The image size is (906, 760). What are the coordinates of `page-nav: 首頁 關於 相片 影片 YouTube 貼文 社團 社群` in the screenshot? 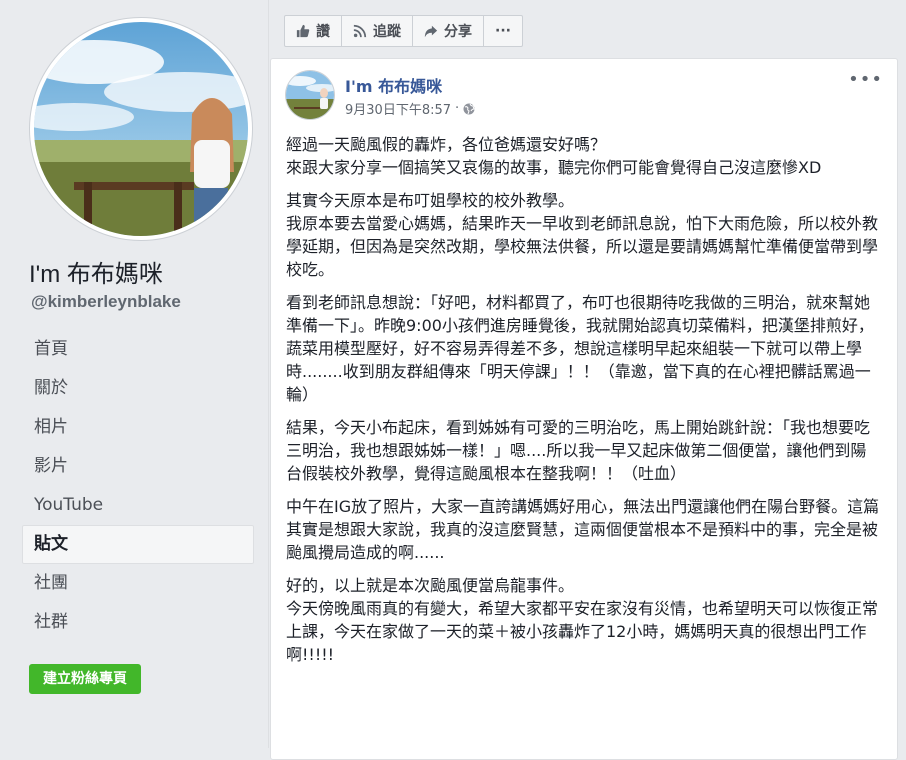 It's located at (138, 486).